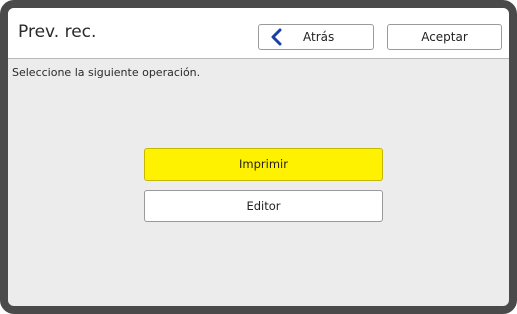 This screenshot has width=517, height=314. Describe the element at coordinates (444, 37) in the screenshot. I see `accept-button: Aceptar` at that location.